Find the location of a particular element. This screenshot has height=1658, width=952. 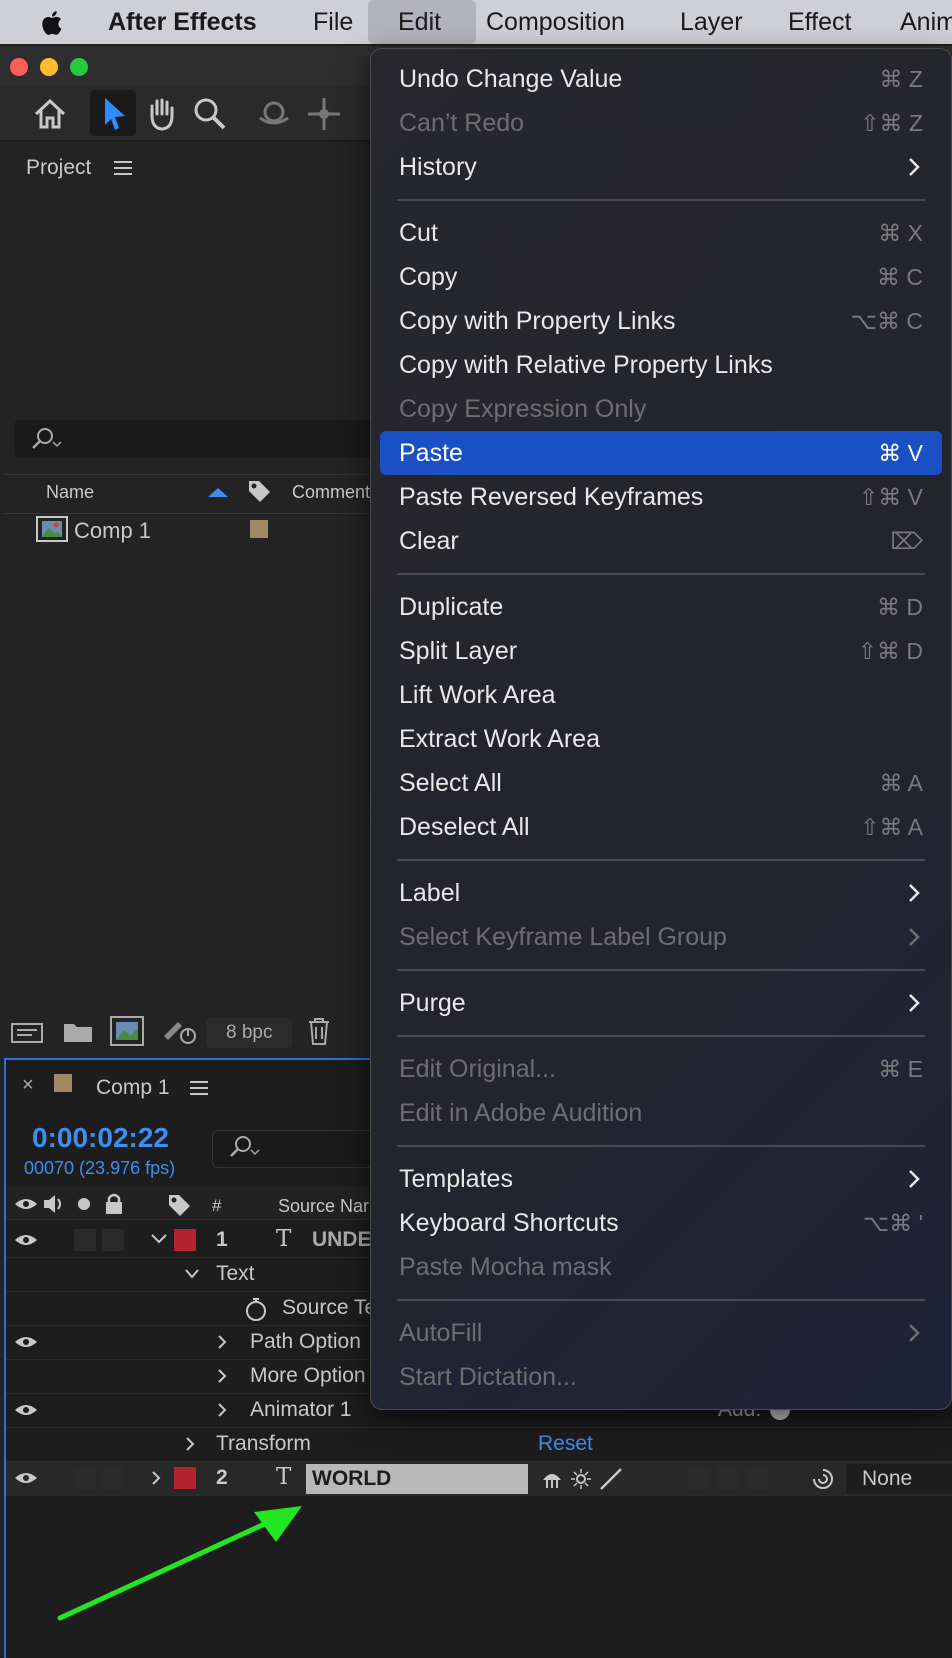

menu-item-copy: Copy ⌘ C is located at coordinates (661, 277).